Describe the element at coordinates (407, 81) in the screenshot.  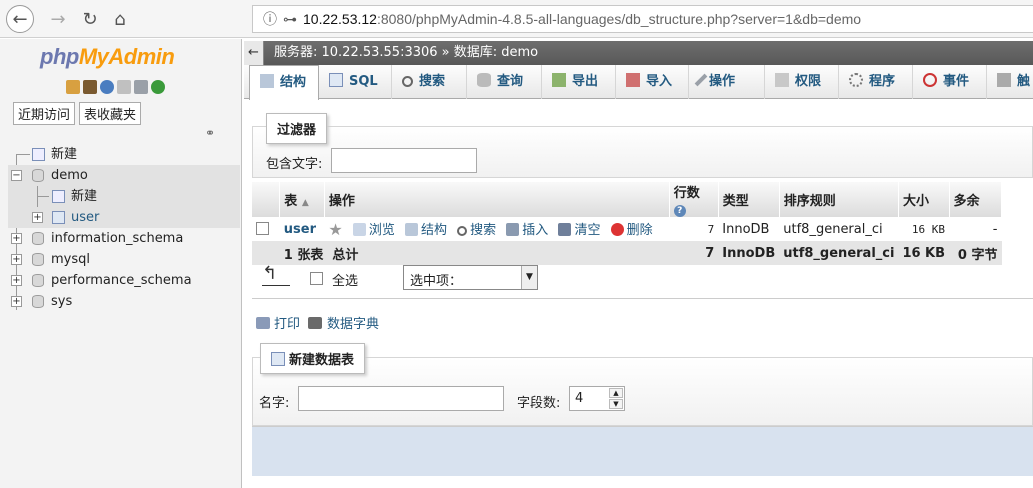
I see `search-icon` at that location.